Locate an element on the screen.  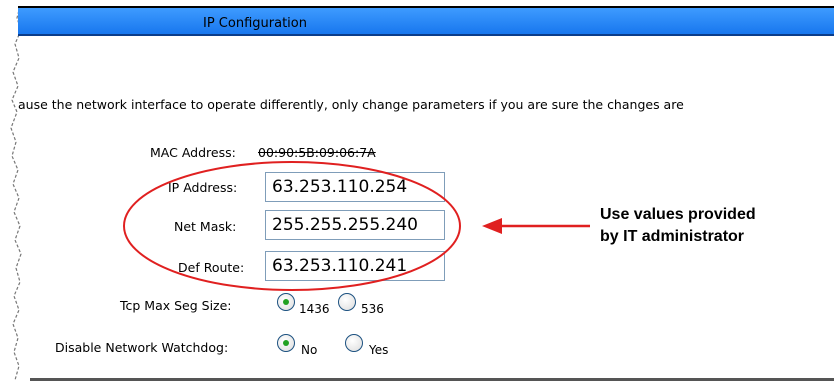
annotation-line-2: by IT administrator is located at coordinates (672, 236).